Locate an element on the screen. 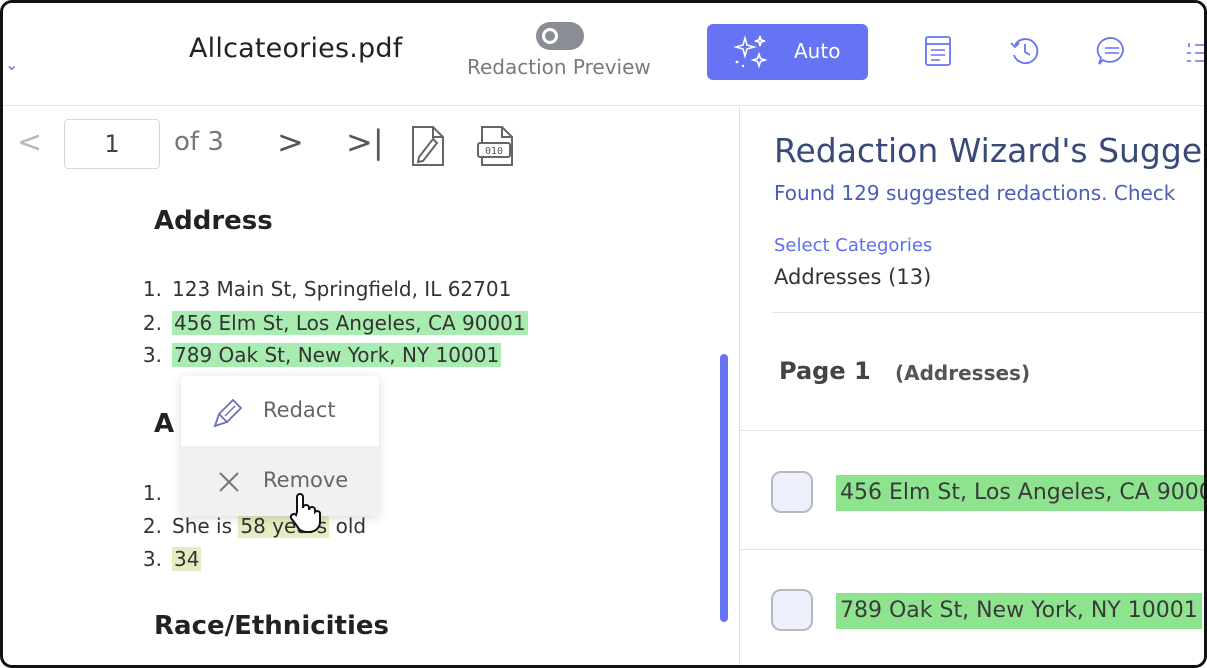  page-number-input: 1 is located at coordinates (112, 144).